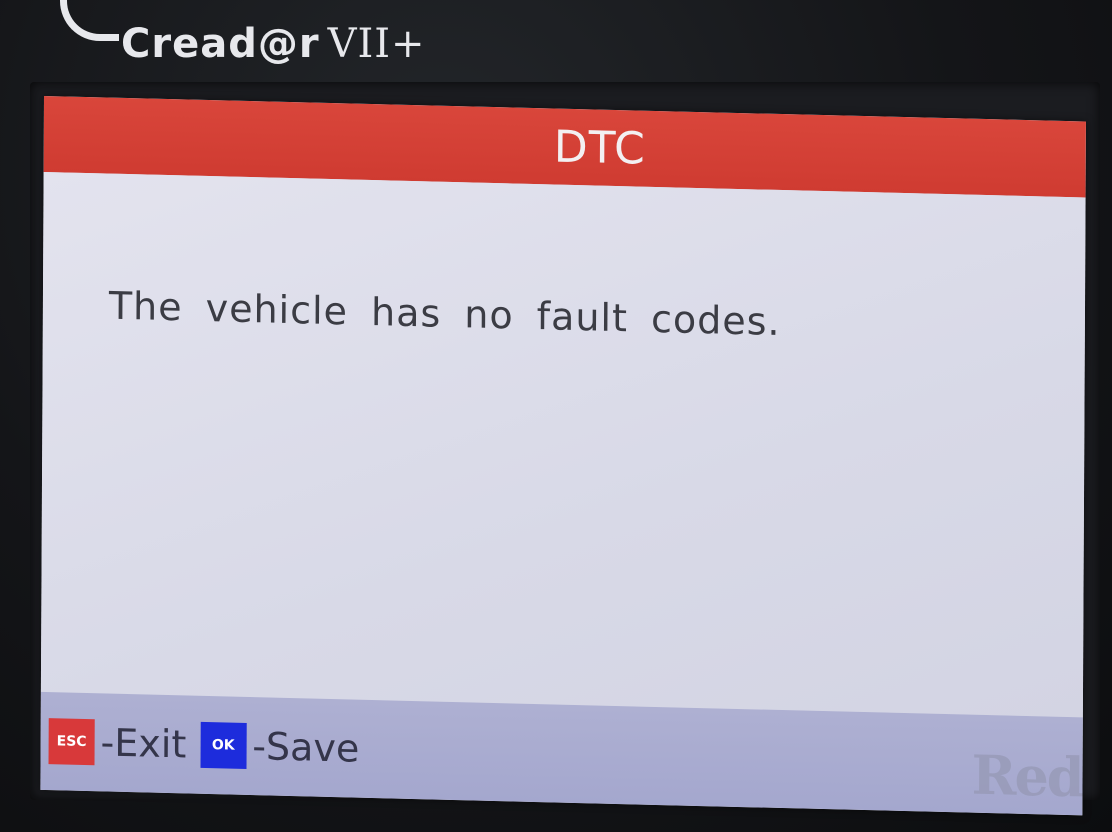  Describe the element at coordinates (89, 20) in the screenshot. I see `brand-swoosh-icon` at that location.